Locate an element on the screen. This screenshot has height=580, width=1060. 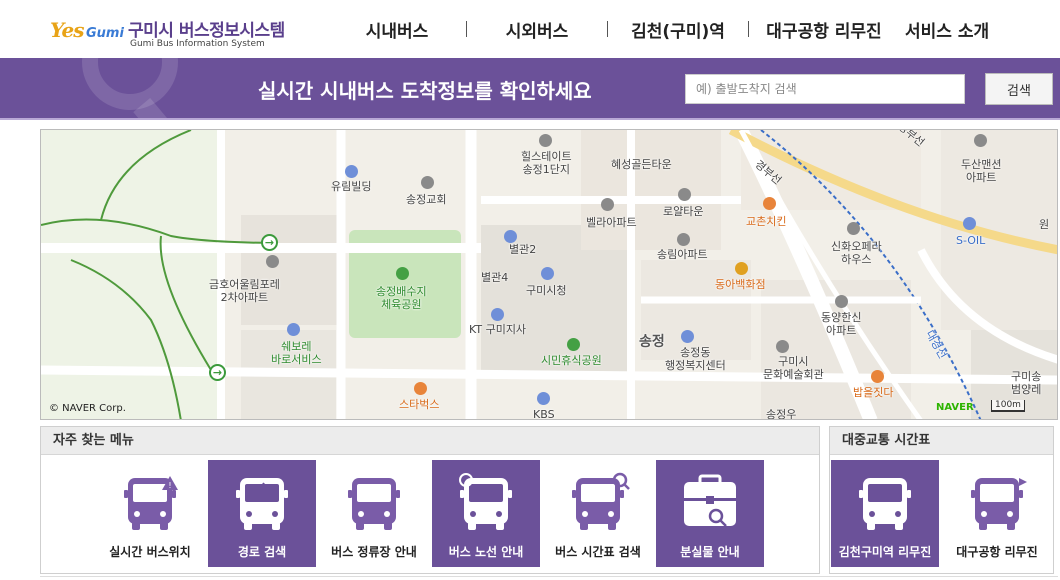
route-search-icon is located at coordinates (262, 505).